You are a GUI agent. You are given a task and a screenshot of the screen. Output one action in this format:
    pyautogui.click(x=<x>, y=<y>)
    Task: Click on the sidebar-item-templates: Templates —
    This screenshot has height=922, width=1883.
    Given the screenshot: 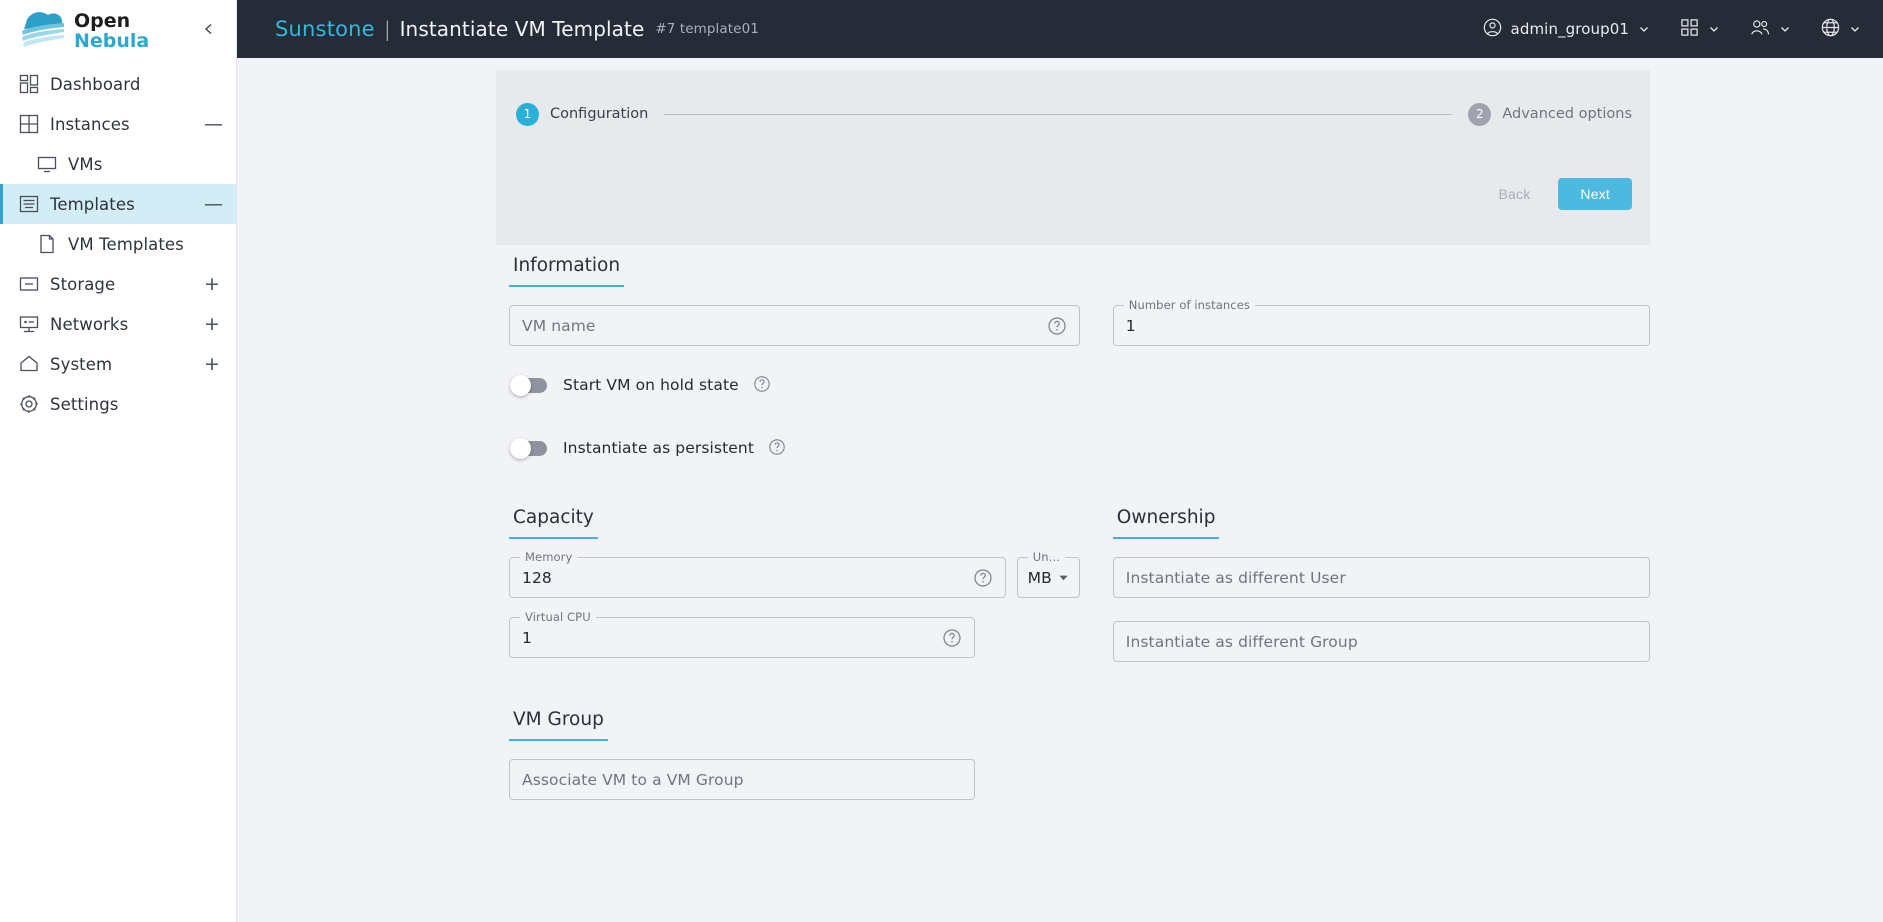 What is the action you would take?
    pyautogui.click(x=118, y=204)
    